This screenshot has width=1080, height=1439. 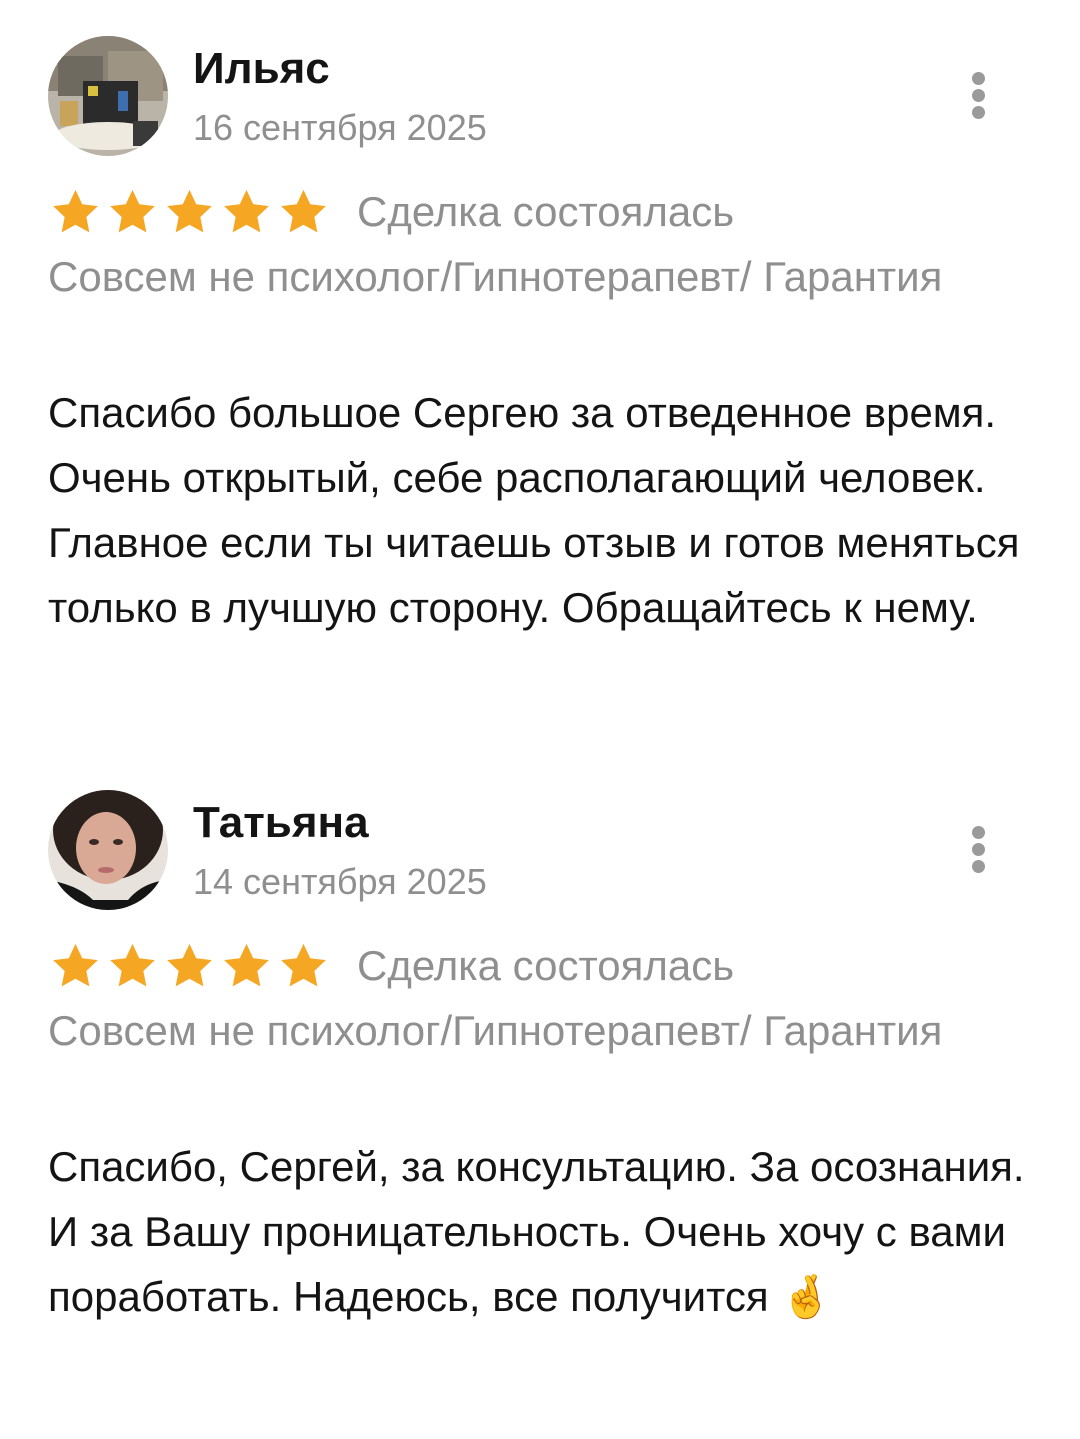 I want to click on author-name: Ильяс, so click(x=261, y=68).